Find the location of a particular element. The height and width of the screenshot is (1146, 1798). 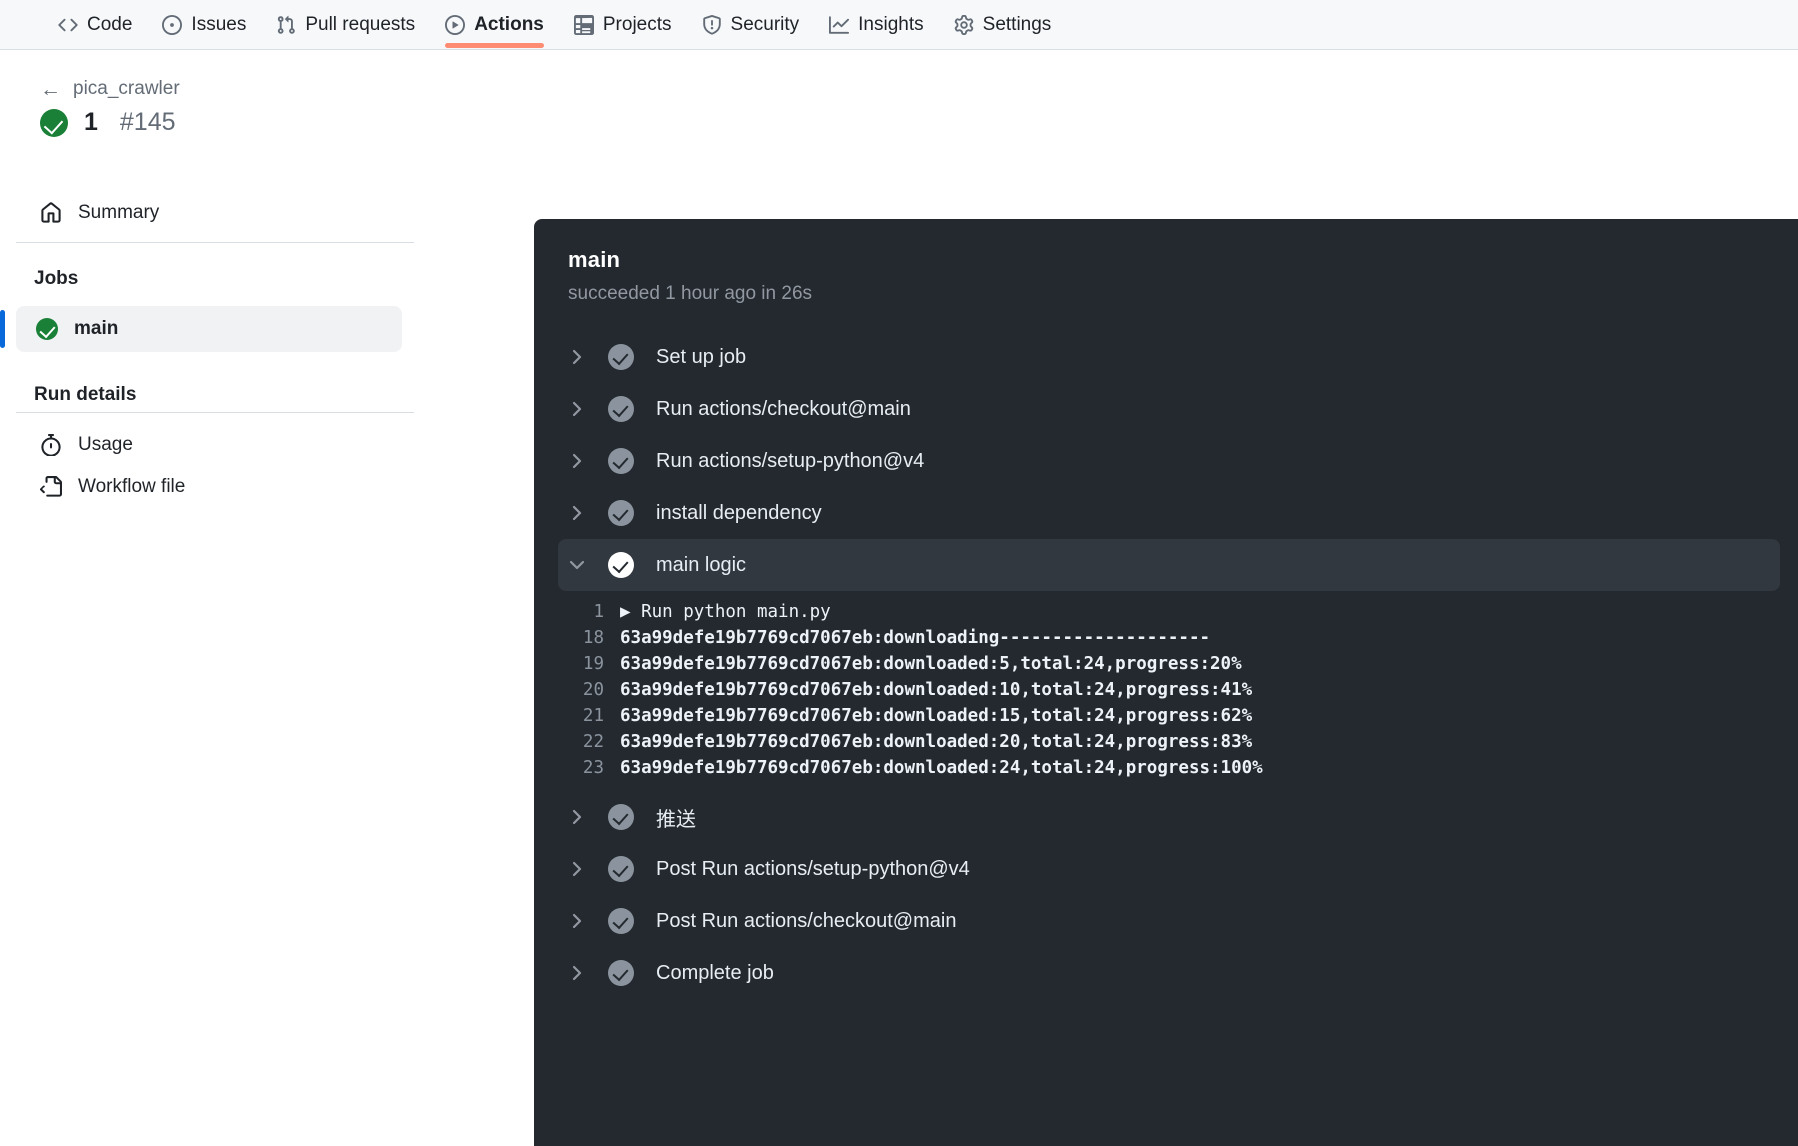

shield-icon is located at coordinates (712, 24).